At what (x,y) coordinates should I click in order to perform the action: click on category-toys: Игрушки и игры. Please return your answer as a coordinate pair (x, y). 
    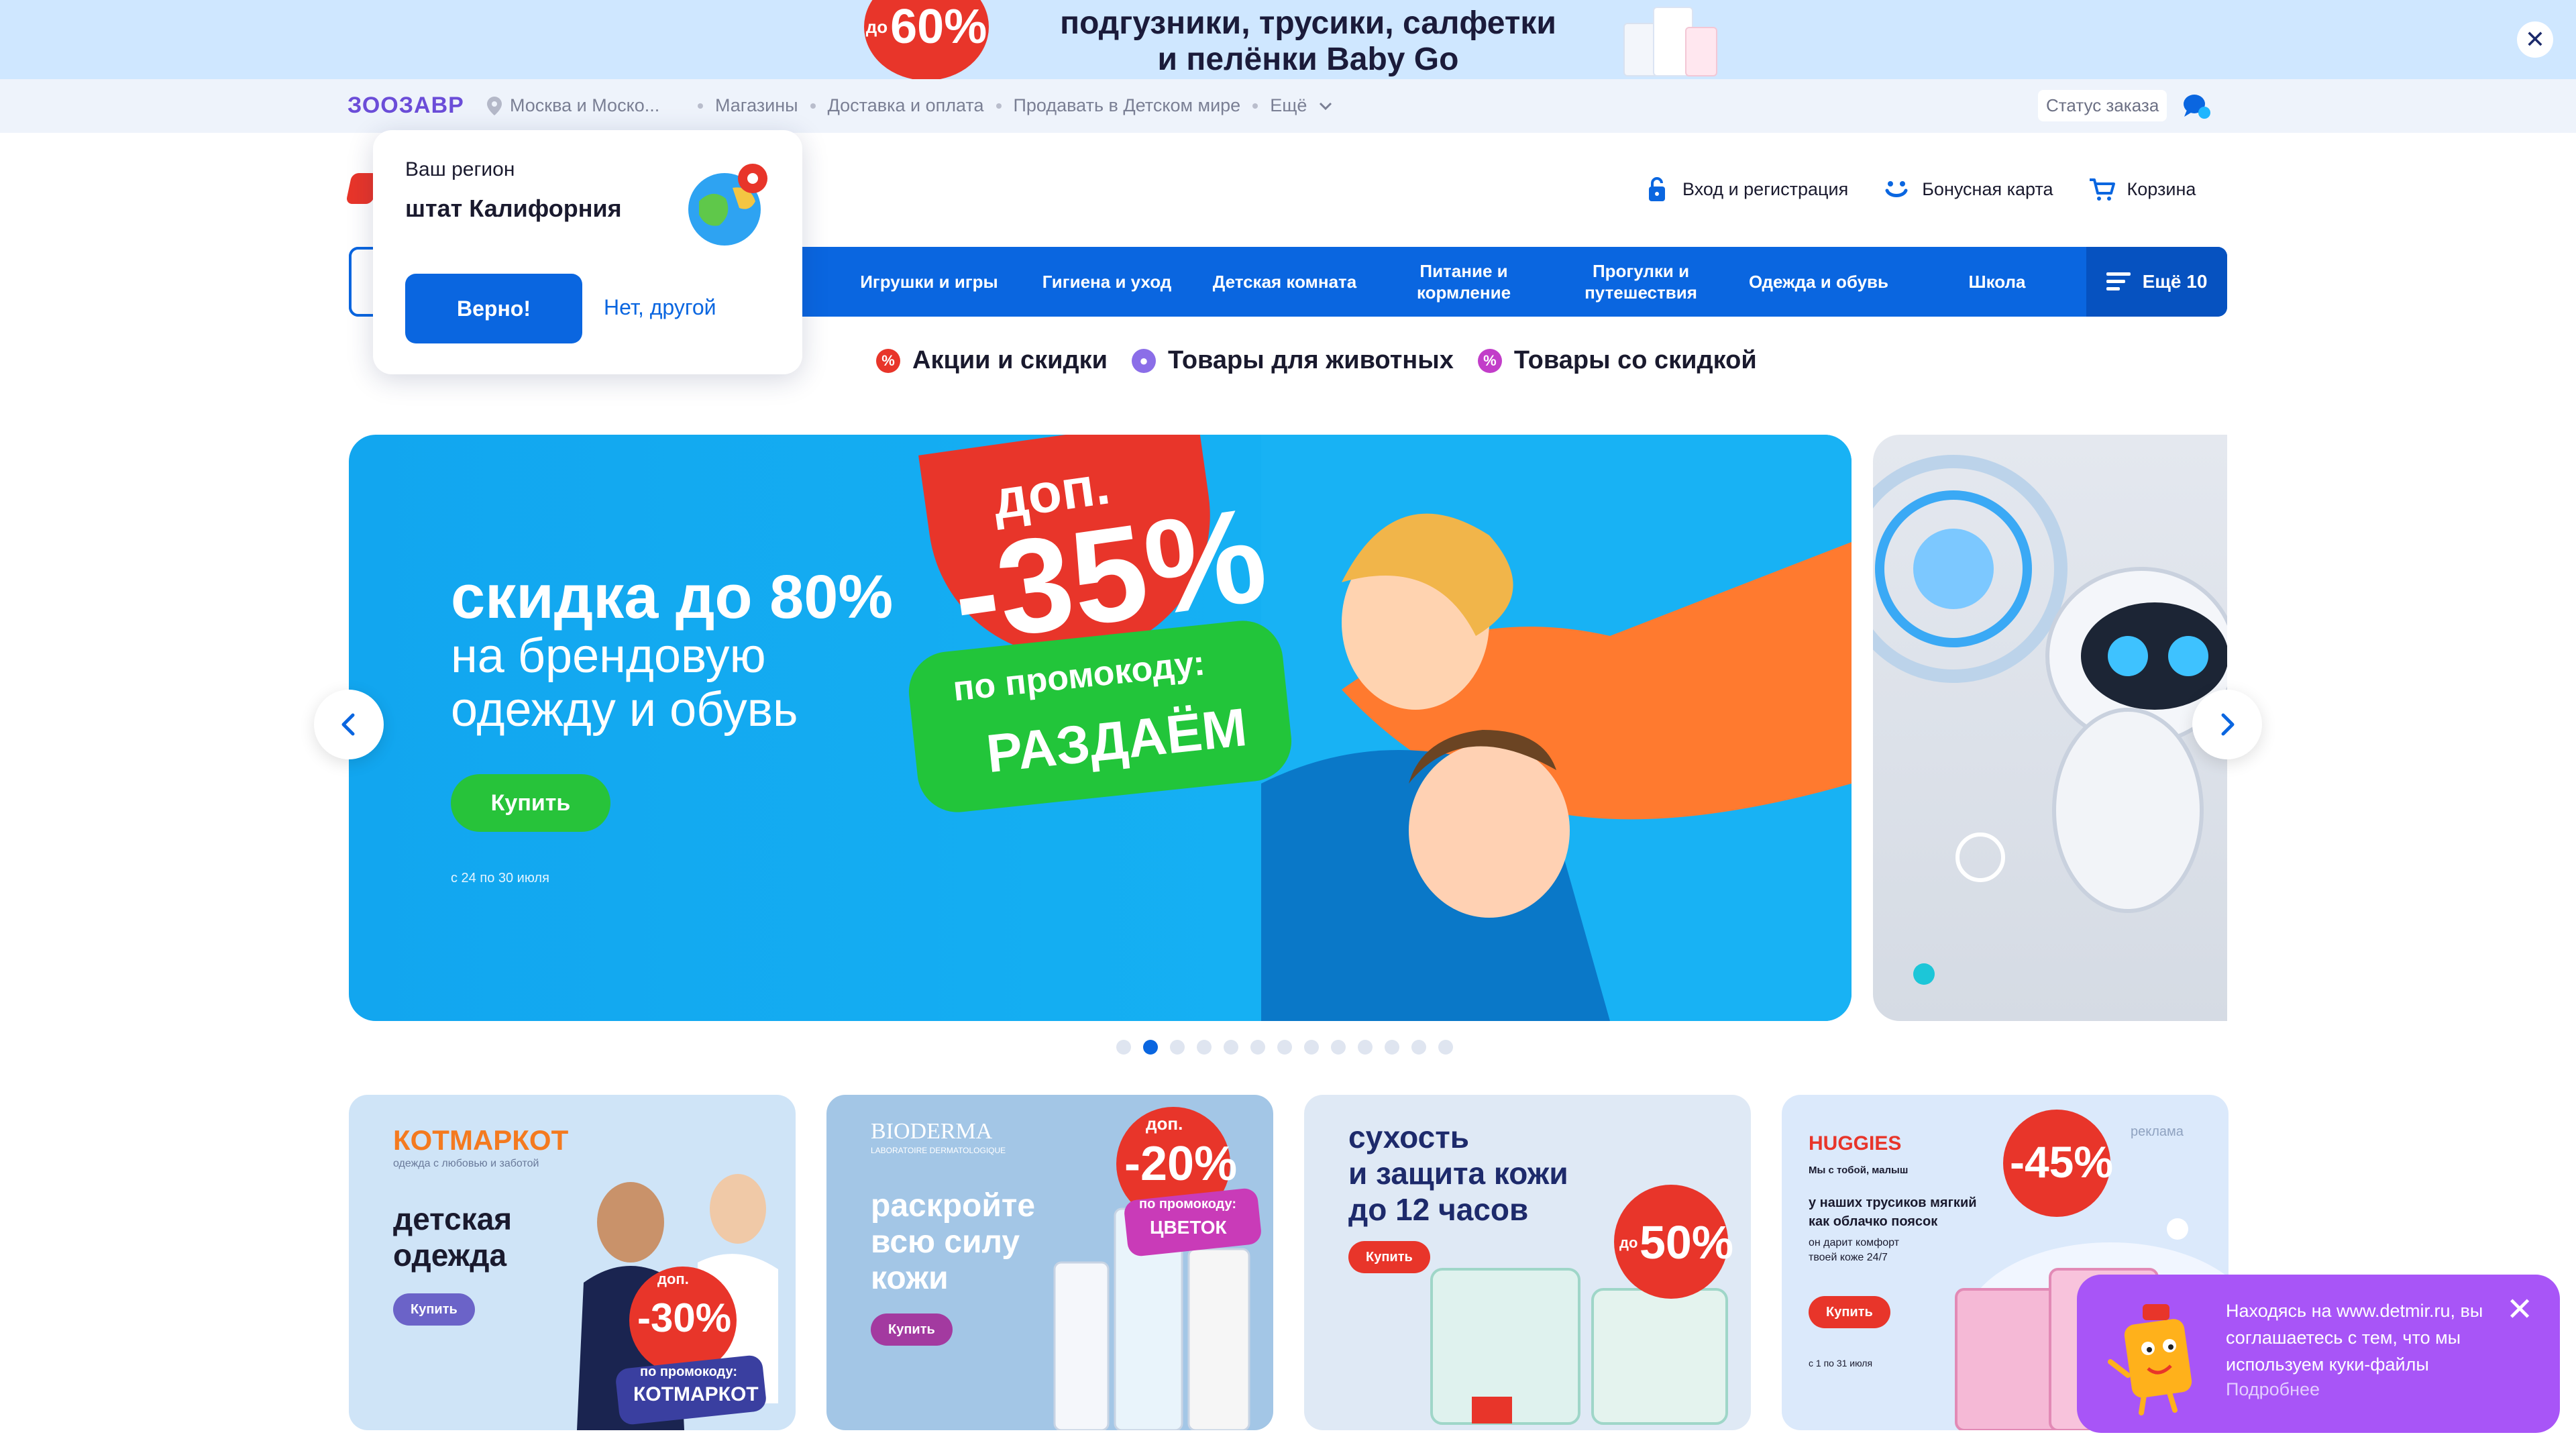
    Looking at the image, I should click on (929, 281).